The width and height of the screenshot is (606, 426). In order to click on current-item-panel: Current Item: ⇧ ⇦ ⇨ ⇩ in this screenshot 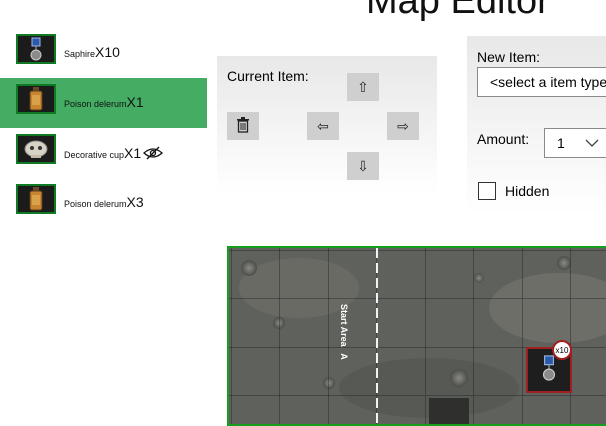, I will do `click(327, 125)`.